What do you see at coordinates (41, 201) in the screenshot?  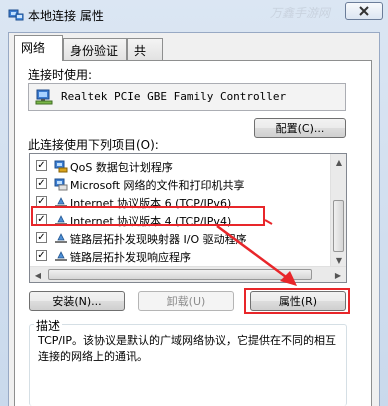 I see `checkbox-ipv6: ✓` at bounding box center [41, 201].